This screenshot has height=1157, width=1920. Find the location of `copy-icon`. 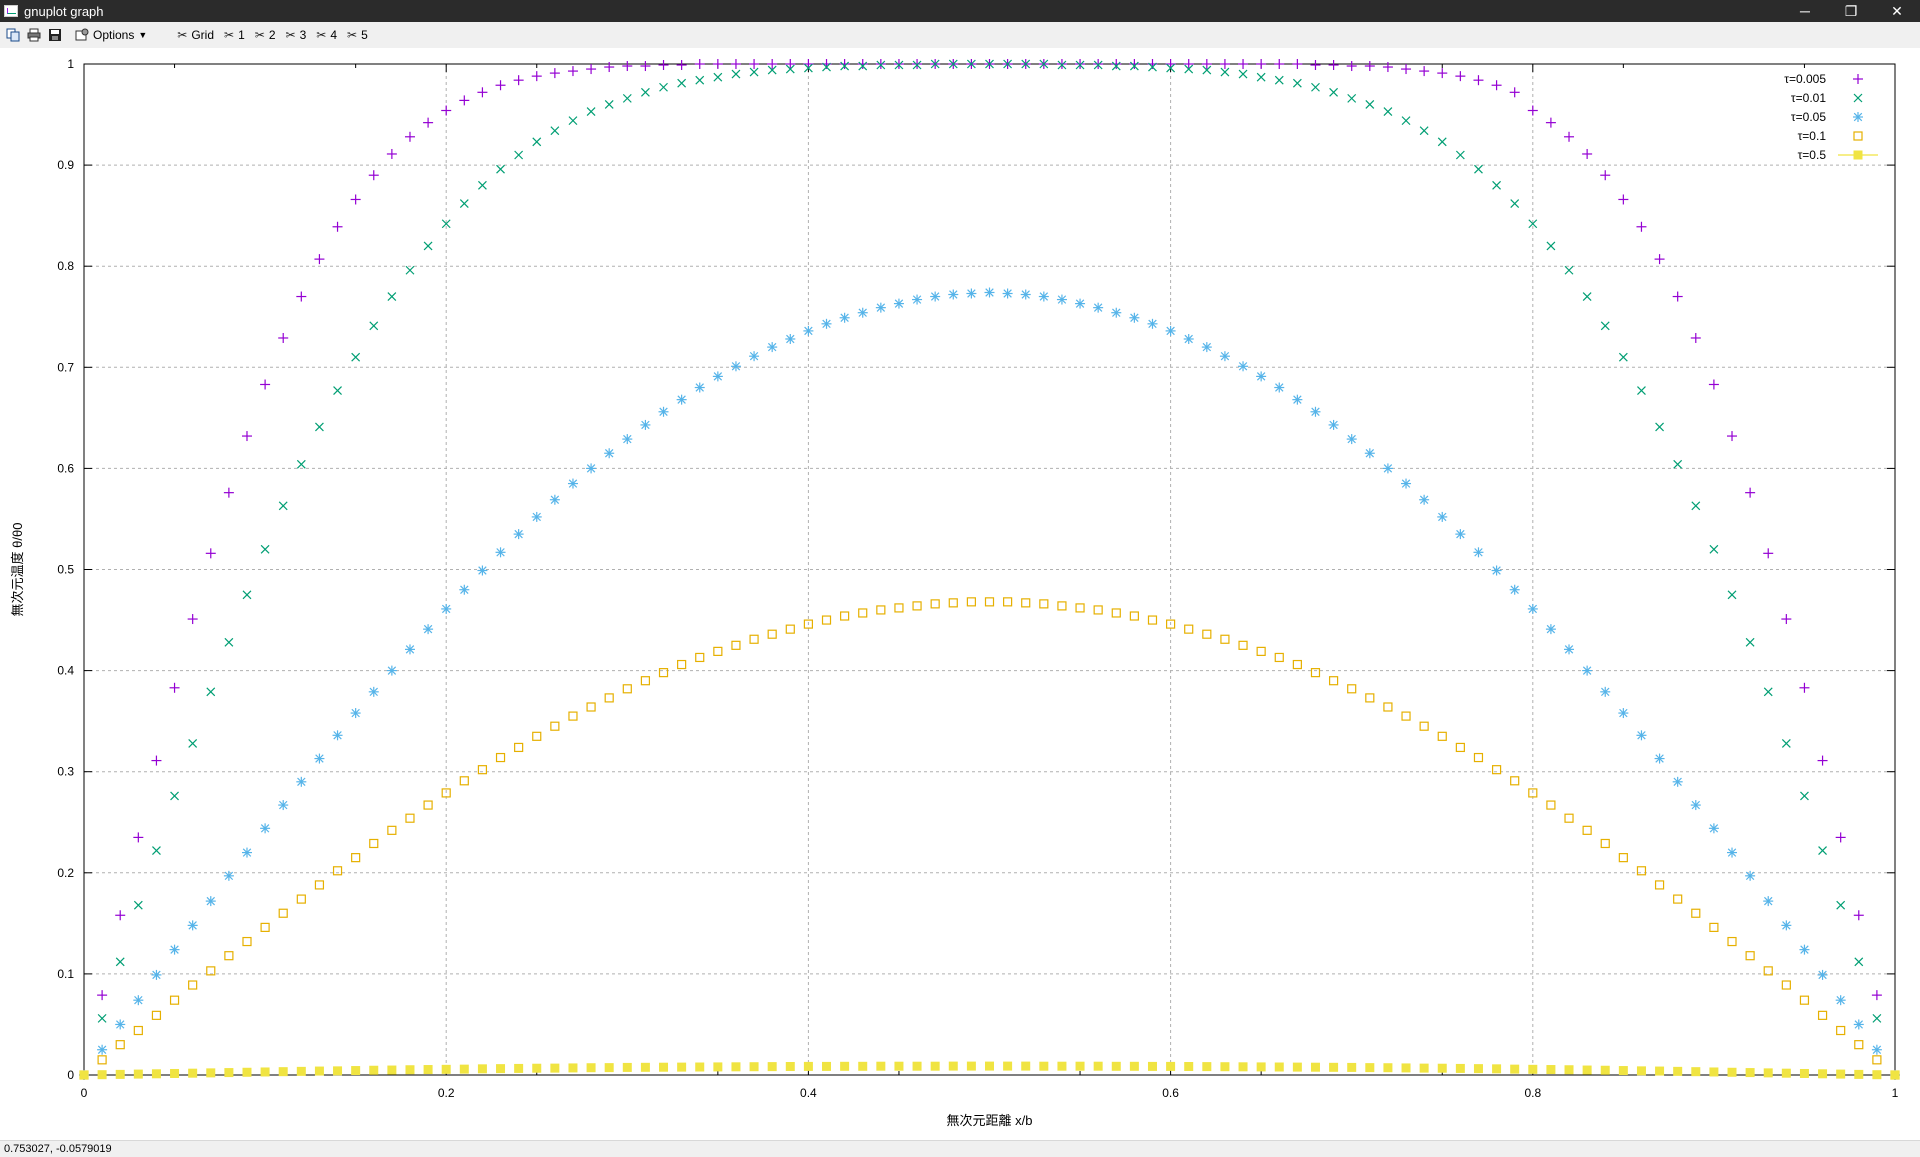

copy-icon is located at coordinates (13, 35).